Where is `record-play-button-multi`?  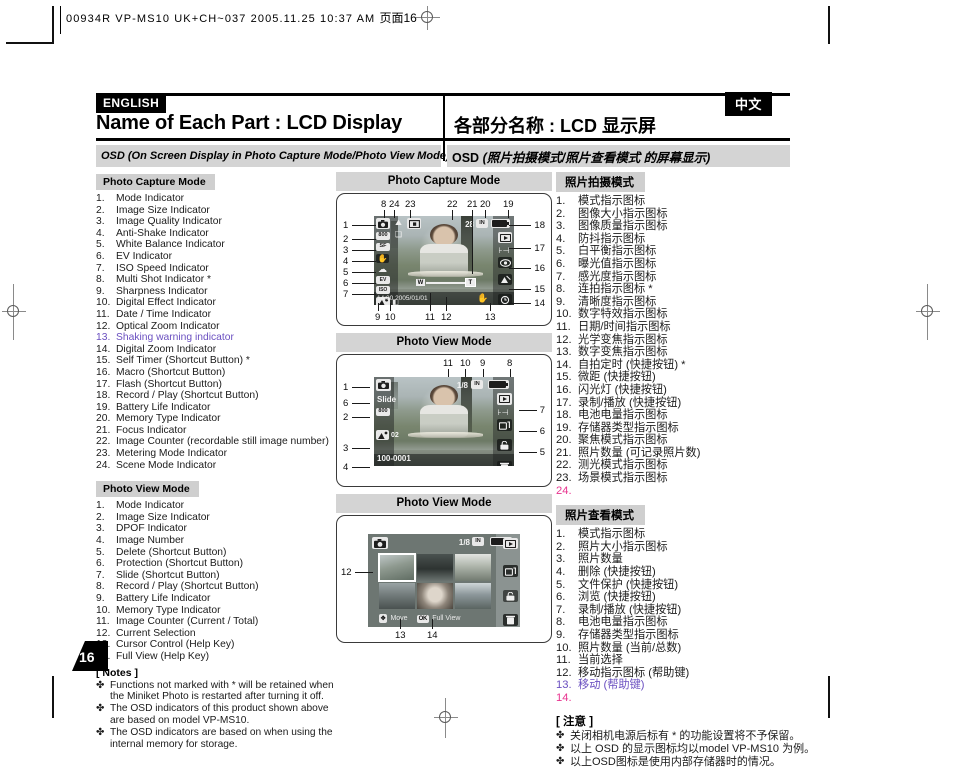
record-play-button-multi is located at coordinates (510, 543).